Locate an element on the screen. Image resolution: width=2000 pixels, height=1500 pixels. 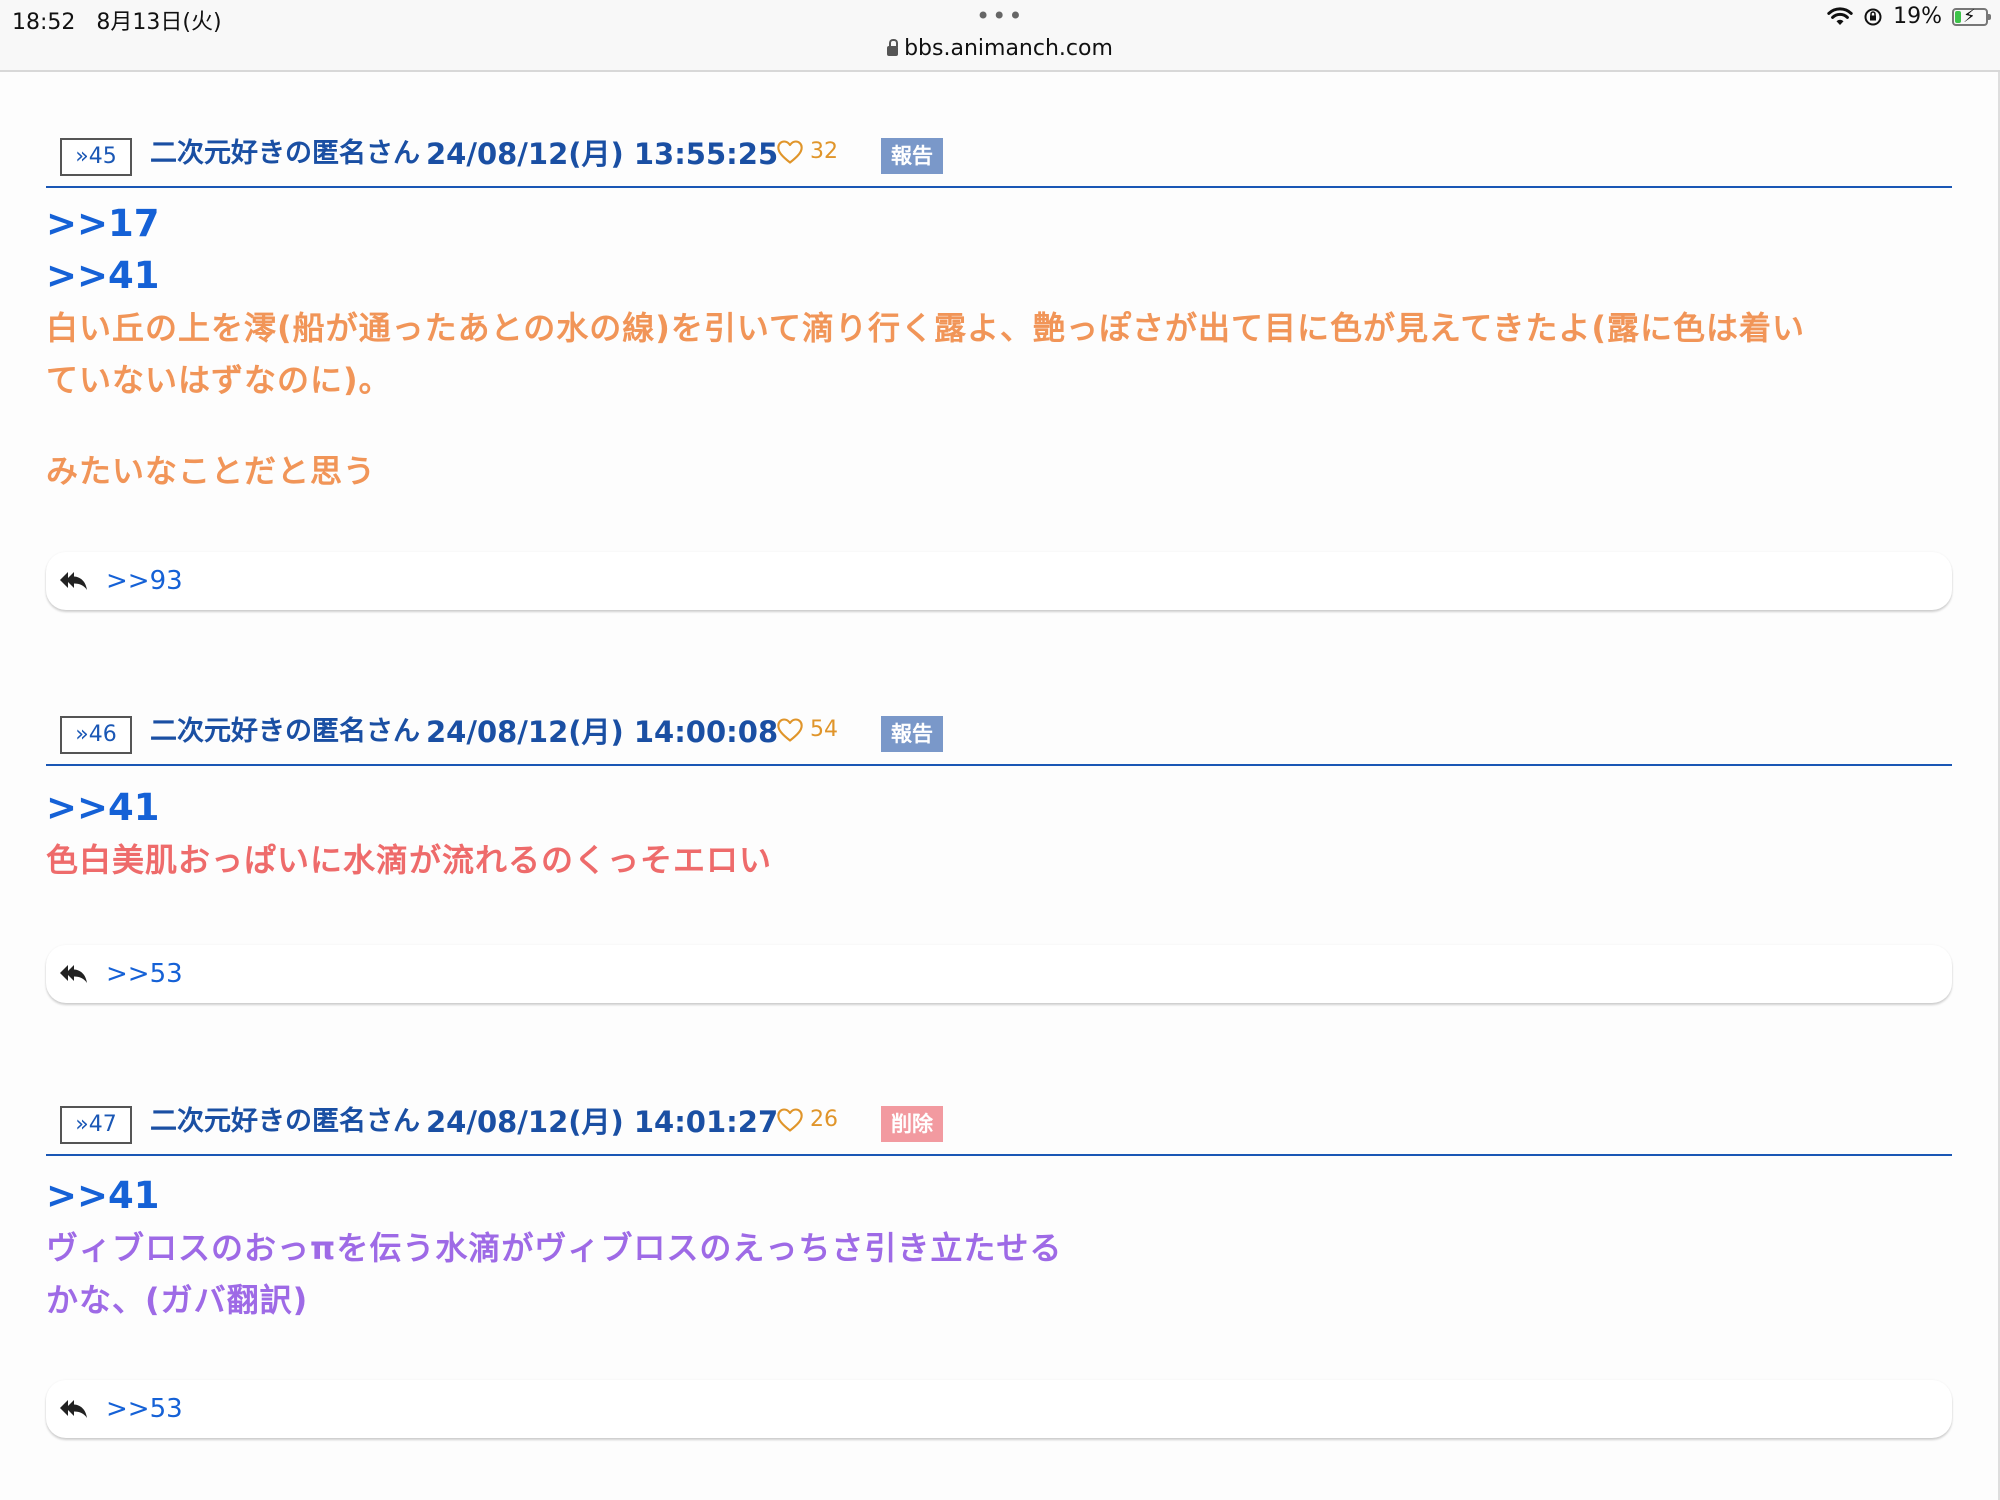
post-text-line: 色白美肌おっぱいに水滴が流れるのくっそエロい is located at coordinates (409, 860).